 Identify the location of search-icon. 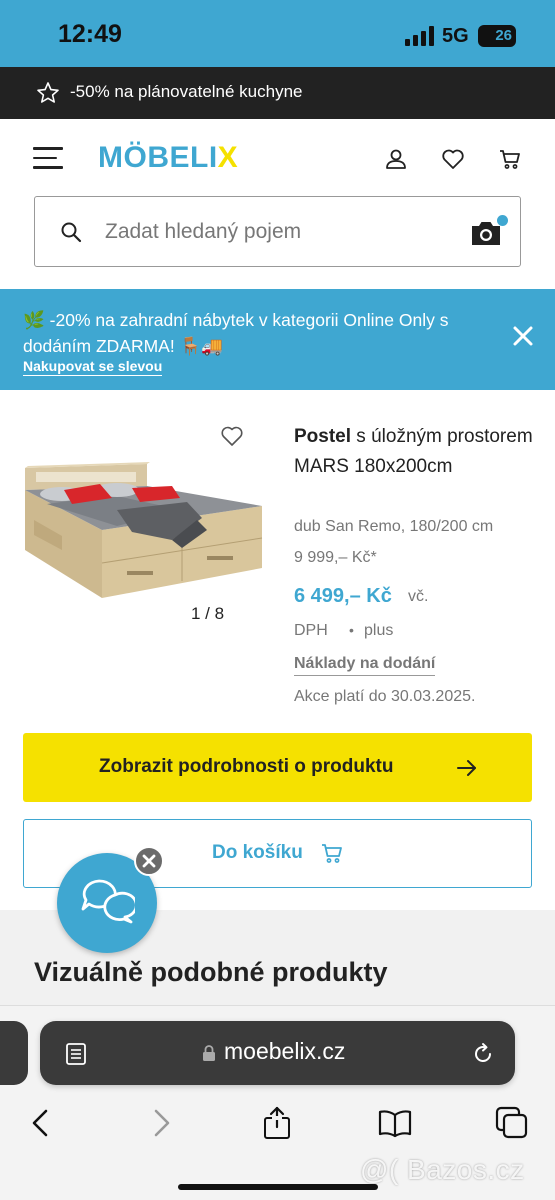
(71, 232).